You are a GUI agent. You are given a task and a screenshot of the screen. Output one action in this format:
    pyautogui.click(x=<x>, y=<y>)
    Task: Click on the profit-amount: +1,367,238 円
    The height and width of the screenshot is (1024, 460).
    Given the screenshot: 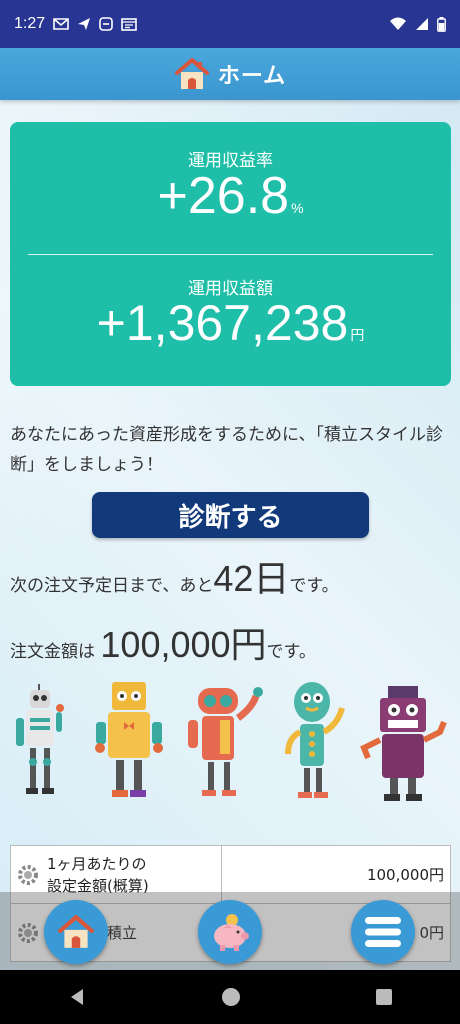 What is the action you would take?
    pyautogui.click(x=230, y=323)
    